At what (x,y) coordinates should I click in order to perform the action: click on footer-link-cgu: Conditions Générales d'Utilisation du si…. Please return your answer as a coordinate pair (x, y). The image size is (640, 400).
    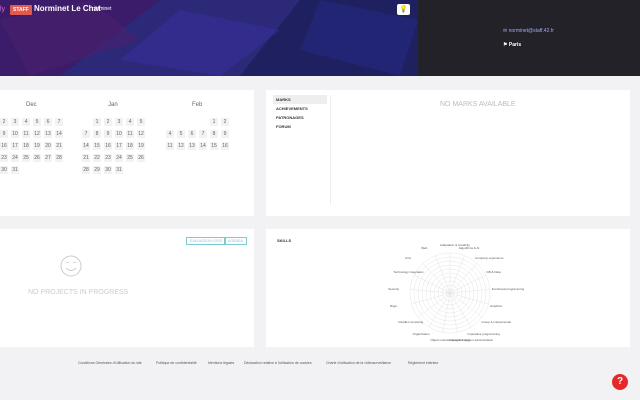
    Looking at the image, I should click on (110, 363).